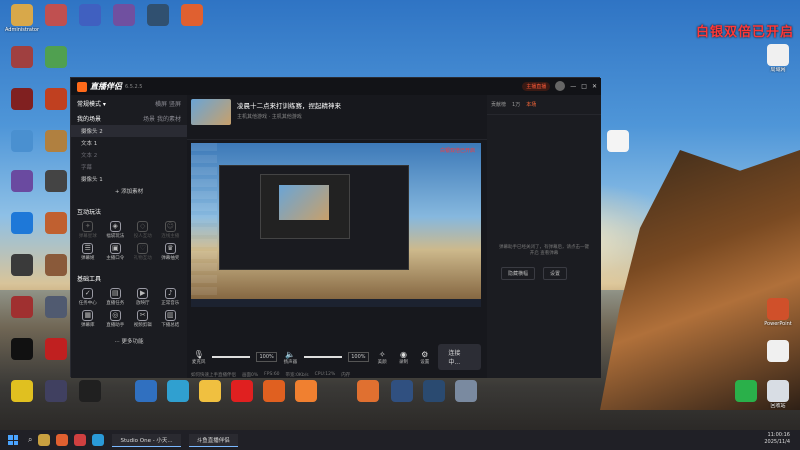 This screenshot has width=800, height=450. What do you see at coordinates (171, 230) in the screenshot?
I see `tool-item: ☺ 连线主播` at bounding box center [171, 230].